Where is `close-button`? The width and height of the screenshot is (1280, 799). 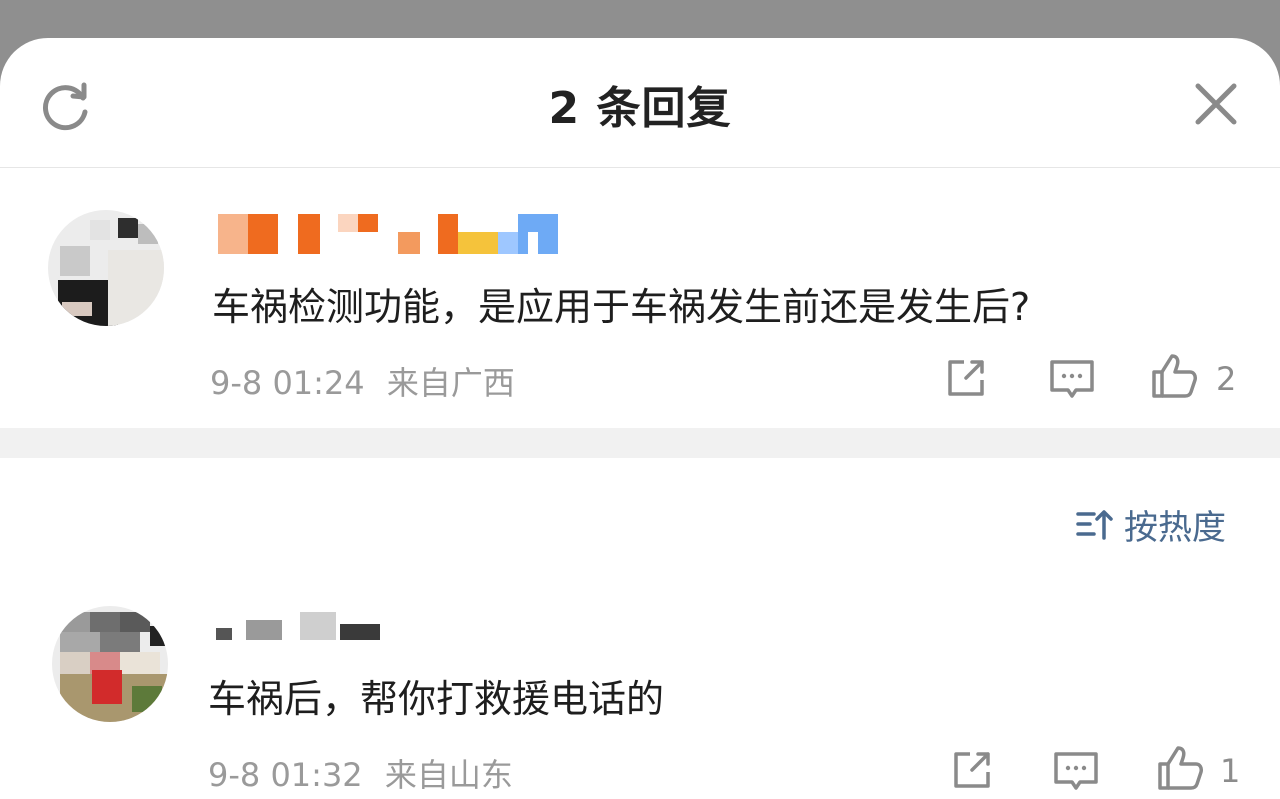 close-button is located at coordinates (1216, 104).